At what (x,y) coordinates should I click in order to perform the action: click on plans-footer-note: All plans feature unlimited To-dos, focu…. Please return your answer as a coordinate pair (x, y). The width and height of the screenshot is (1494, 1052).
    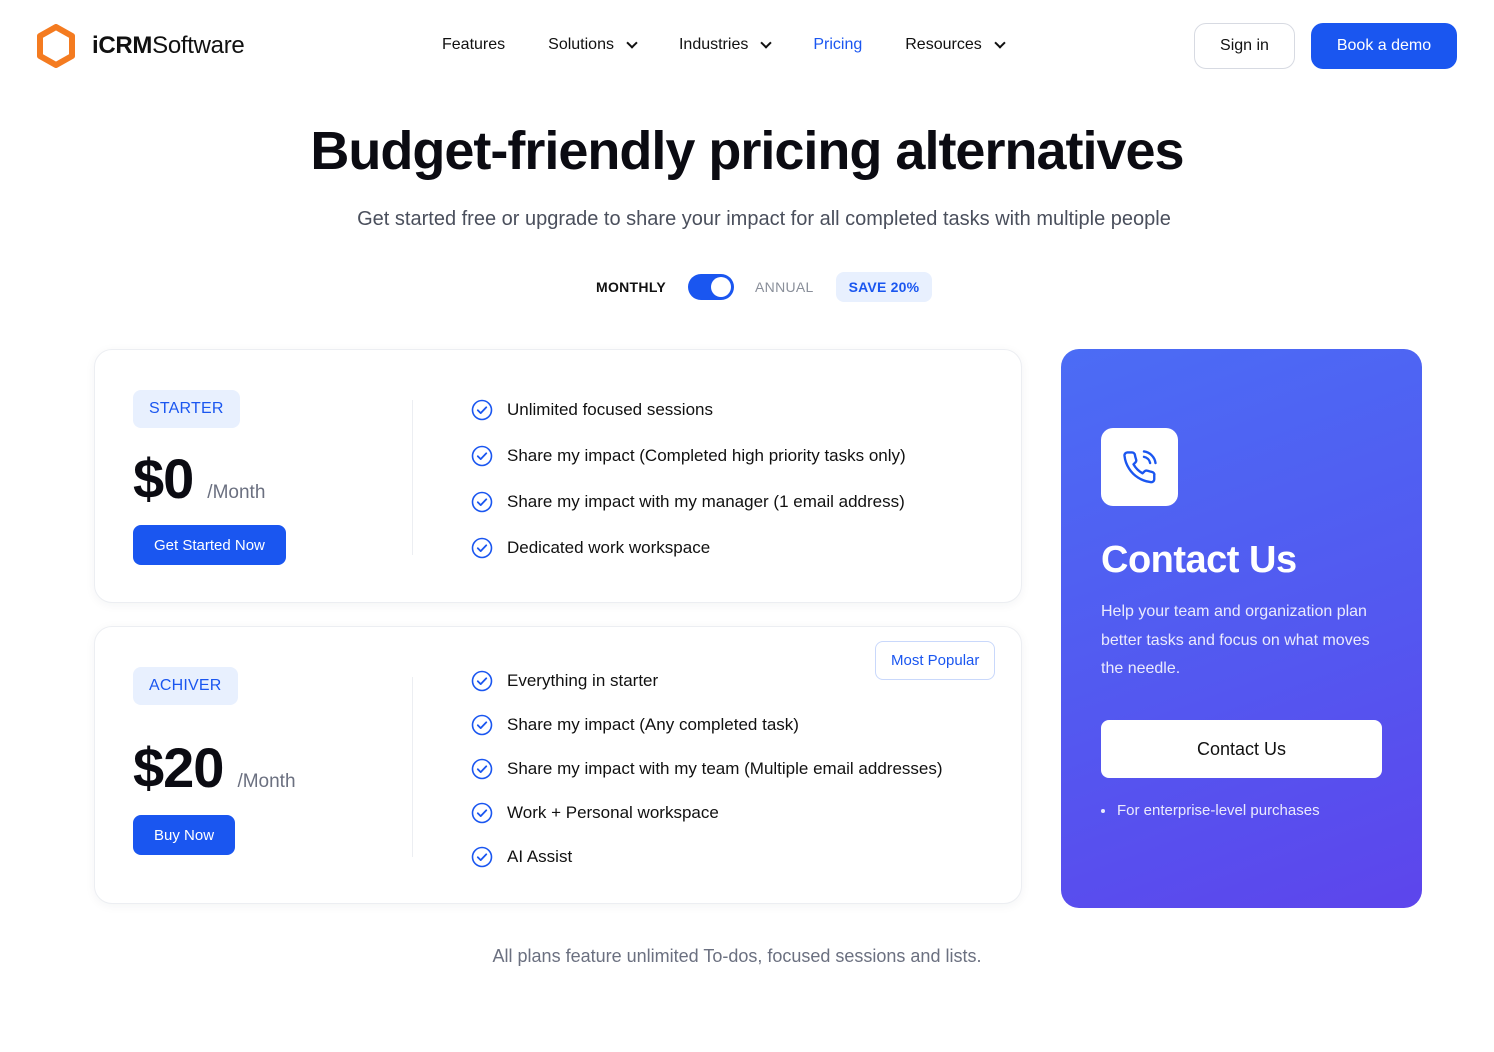
    Looking at the image, I should click on (737, 956).